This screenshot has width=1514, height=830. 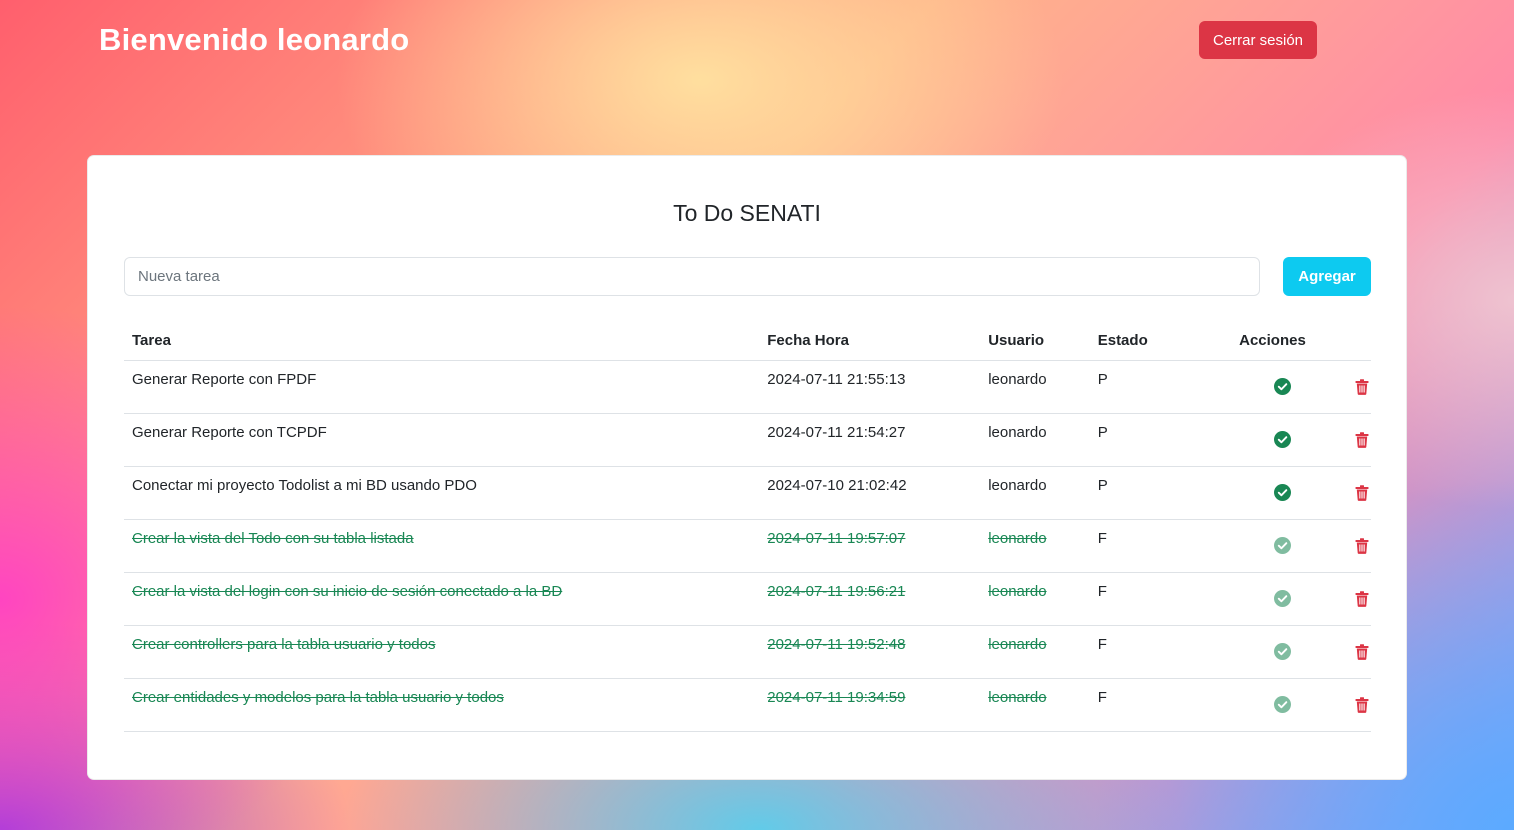 I want to click on add-task-button: Agregar, so click(x=1327, y=276).